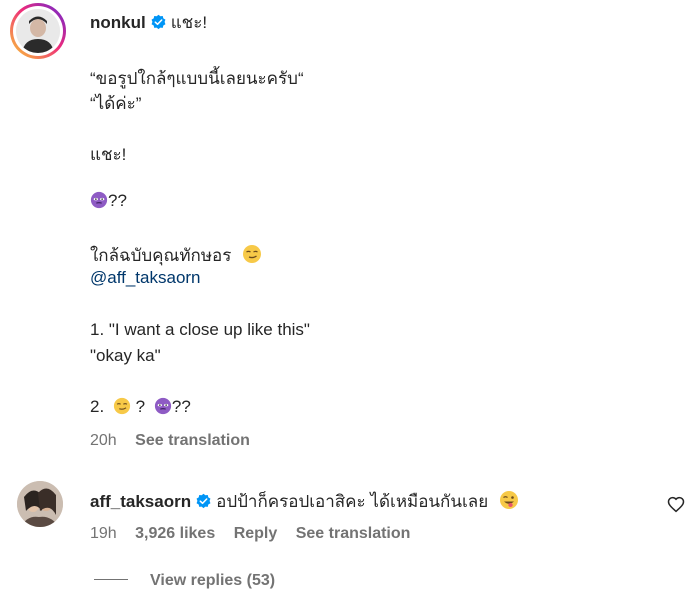  I want to click on tongue-wink-emoji-icon, so click(508, 500).